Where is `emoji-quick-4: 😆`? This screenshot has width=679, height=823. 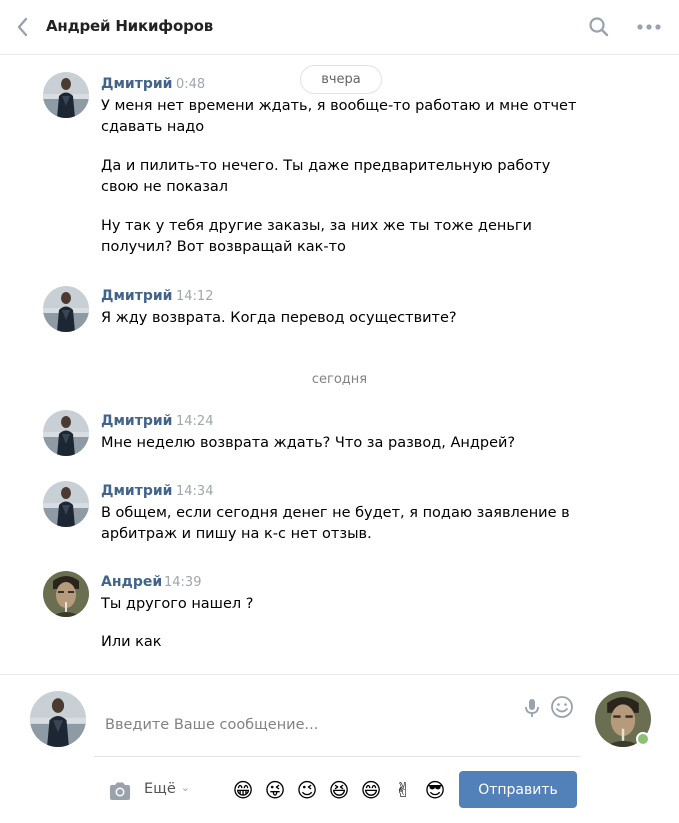 emoji-quick-4: 😆 is located at coordinates (339, 790).